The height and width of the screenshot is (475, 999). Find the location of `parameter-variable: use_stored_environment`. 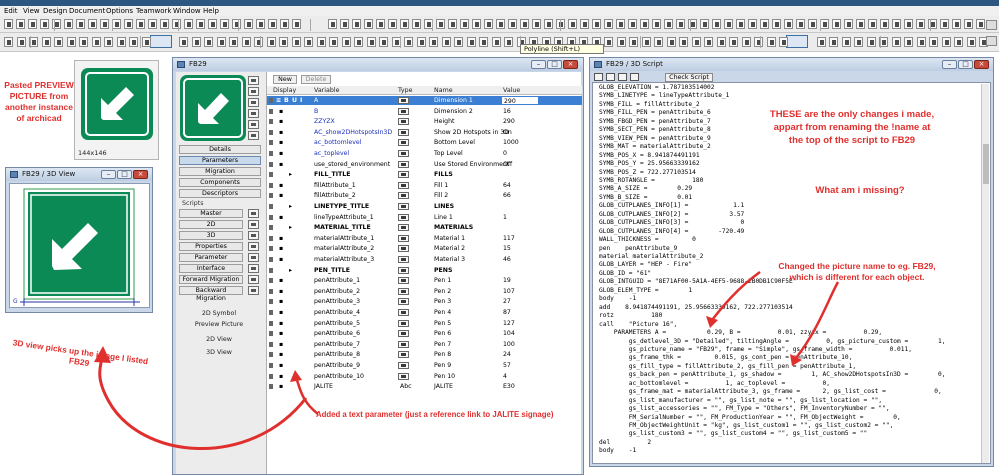

parameter-variable: use_stored_environment is located at coordinates (352, 164).